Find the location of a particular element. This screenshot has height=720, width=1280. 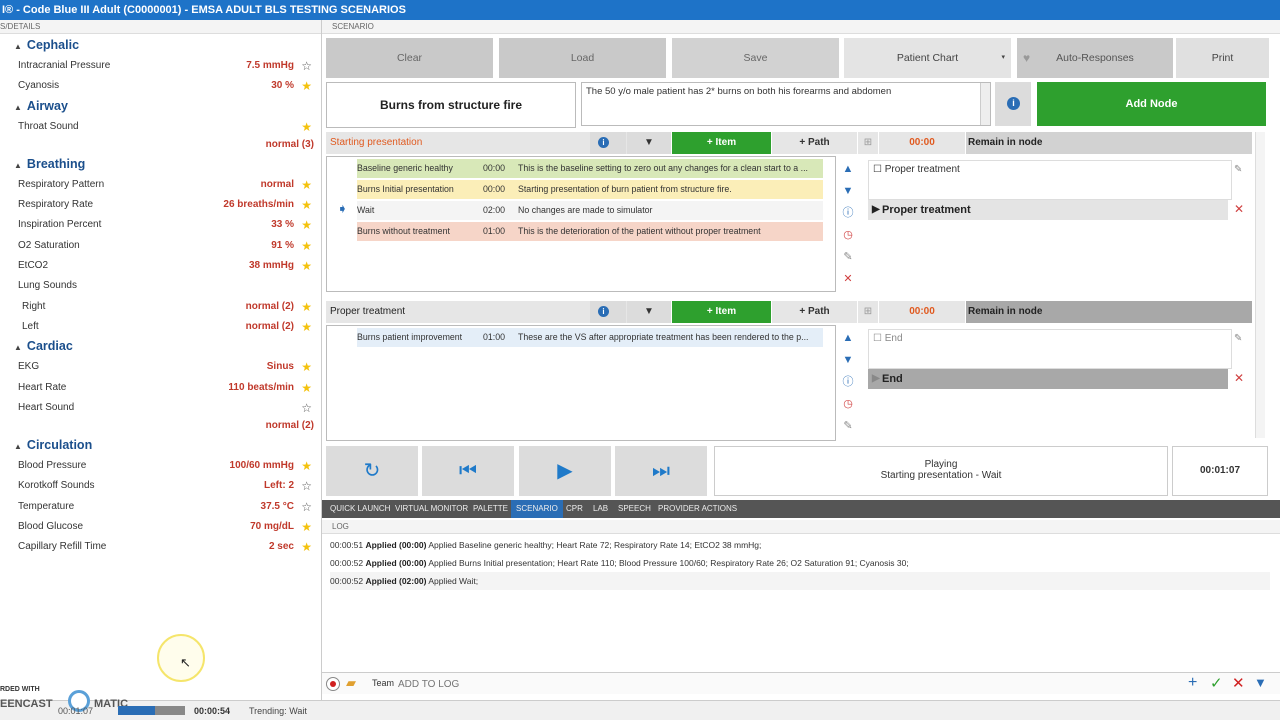

parameter-row: Respiratory Pattern normal ★ is located at coordinates (165, 185).